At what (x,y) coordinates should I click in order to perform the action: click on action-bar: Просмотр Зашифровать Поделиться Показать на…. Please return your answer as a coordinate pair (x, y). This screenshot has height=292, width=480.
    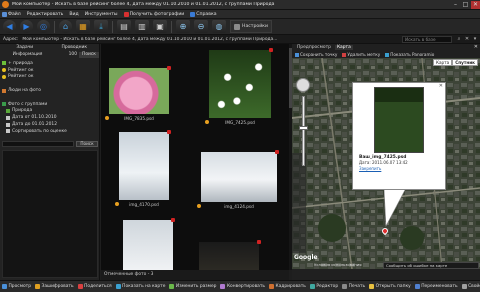
    Looking at the image, I should click on (240, 286).